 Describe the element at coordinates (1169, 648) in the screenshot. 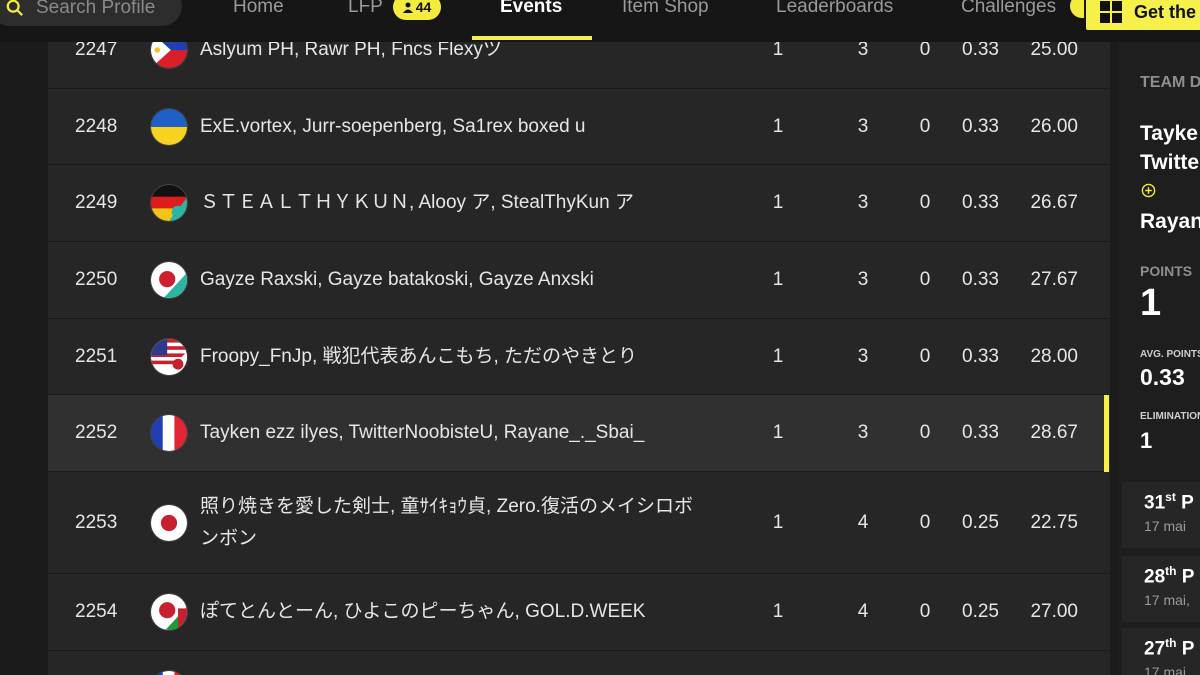

I see `match-placement: 27th P` at that location.